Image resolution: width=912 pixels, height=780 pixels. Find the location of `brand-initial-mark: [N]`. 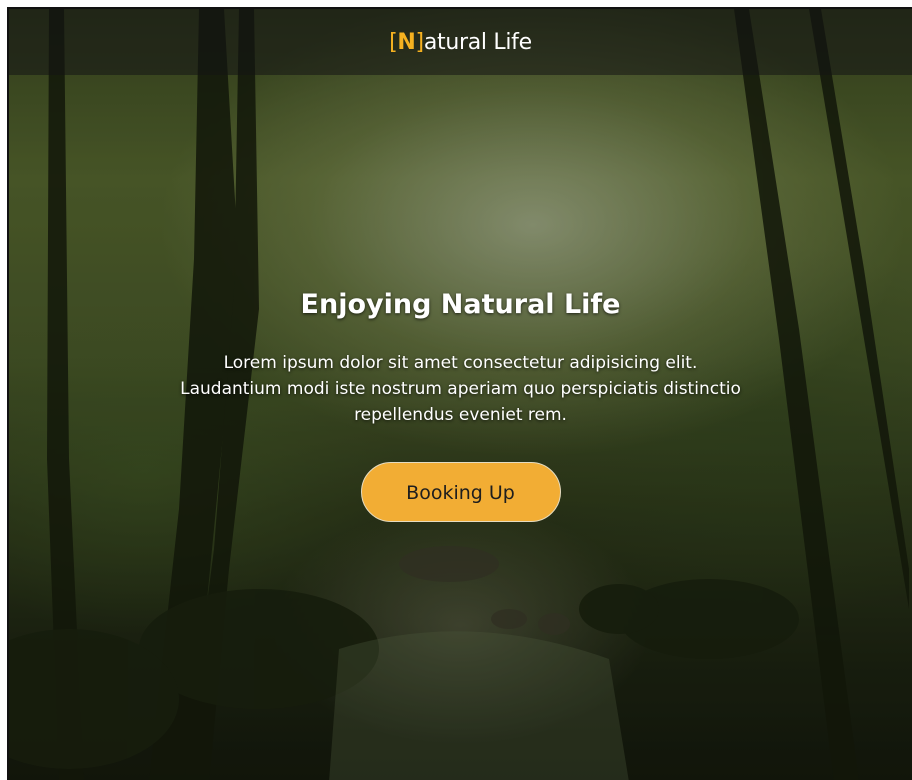

brand-initial-mark: [N] is located at coordinates (406, 42).